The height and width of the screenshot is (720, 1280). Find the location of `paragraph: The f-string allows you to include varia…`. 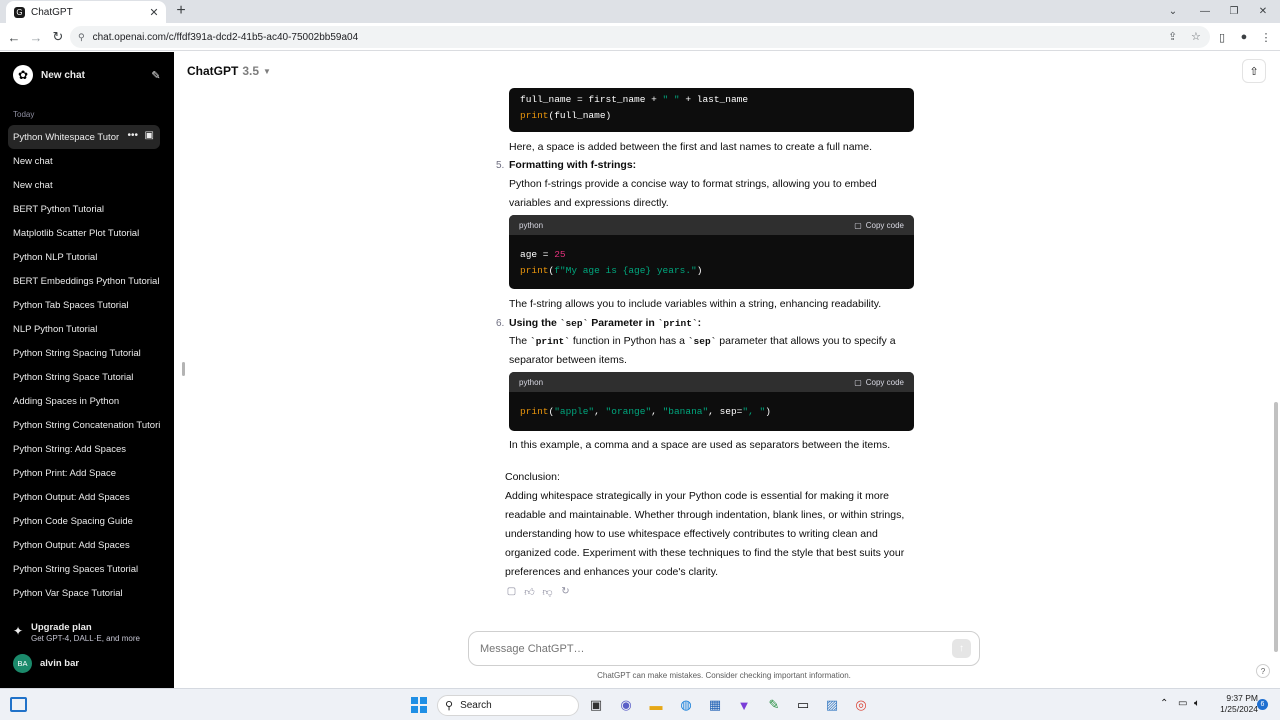

paragraph: The f-string allows you to include varia… is located at coordinates (695, 304).